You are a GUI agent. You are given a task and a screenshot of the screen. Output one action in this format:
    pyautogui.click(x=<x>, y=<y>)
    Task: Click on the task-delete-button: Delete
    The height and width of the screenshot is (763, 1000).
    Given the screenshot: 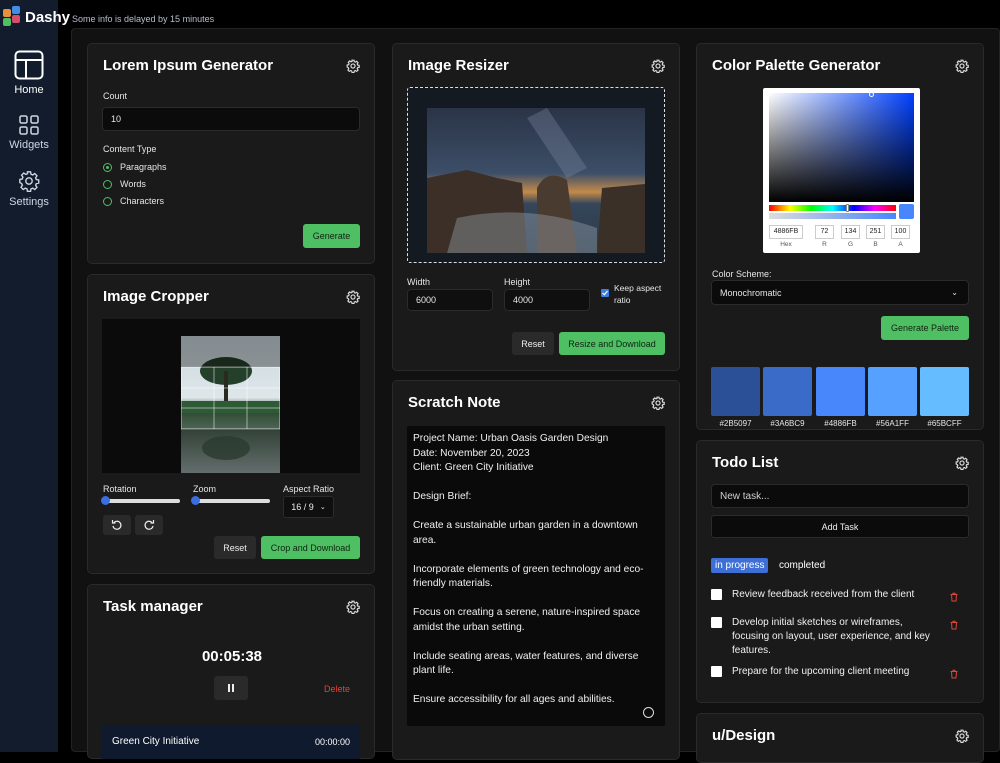 What is the action you would take?
    pyautogui.click(x=337, y=689)
    